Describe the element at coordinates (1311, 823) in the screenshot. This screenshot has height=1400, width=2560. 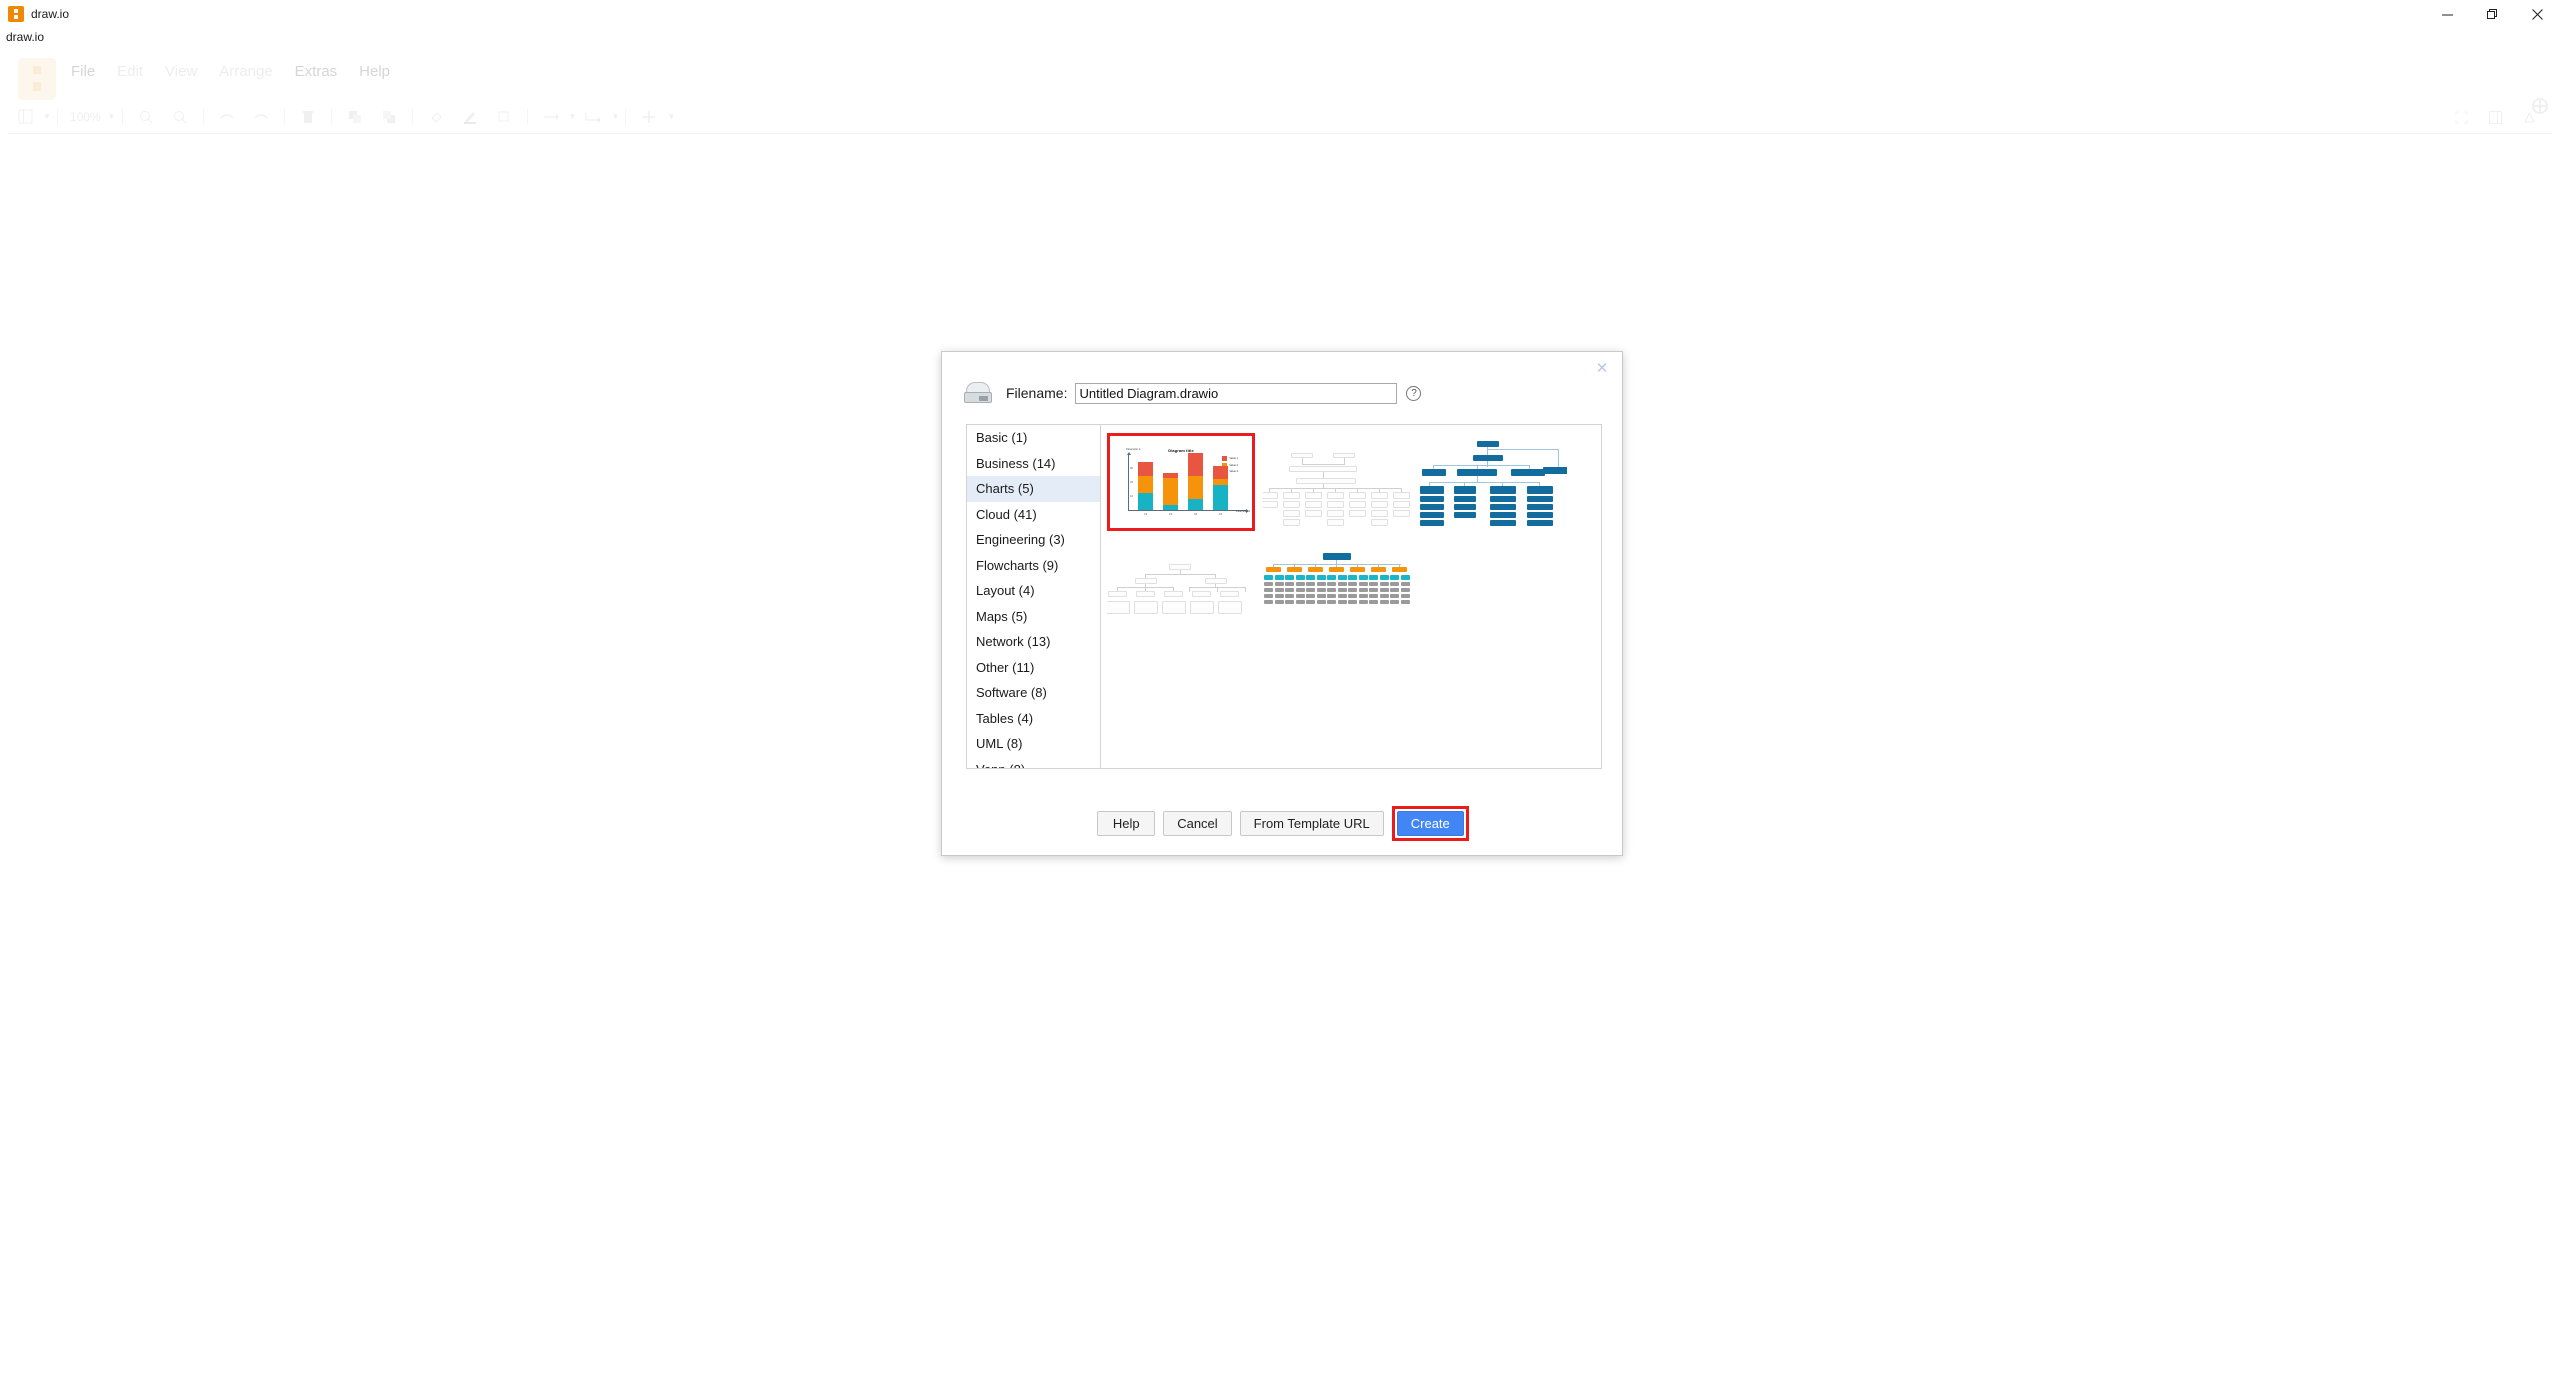
I see `from-template-url-button: From Template URL` at that location.